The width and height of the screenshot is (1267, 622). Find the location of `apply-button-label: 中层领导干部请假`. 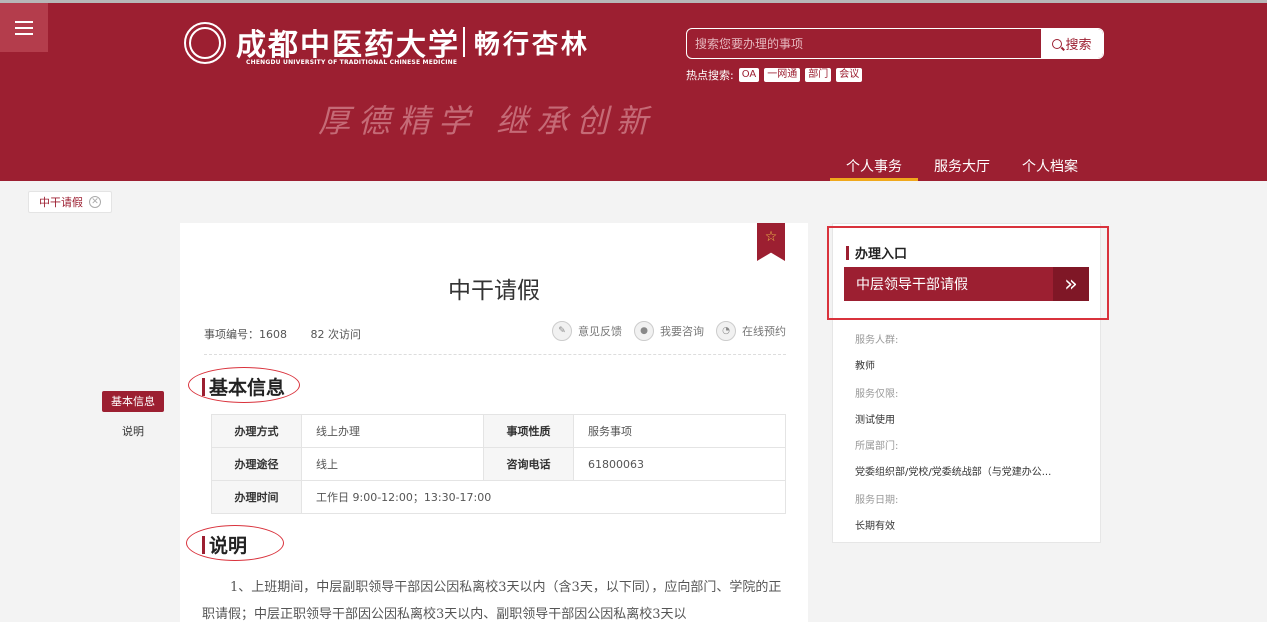

apply-button-label: 中层领导干部请假 is located at coordinates (912, 285).